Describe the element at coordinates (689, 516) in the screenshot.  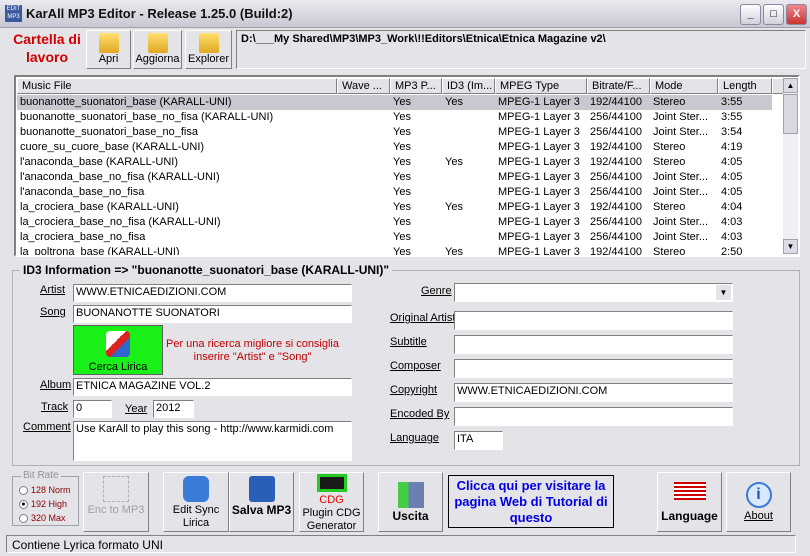
I see `language-button-label: Language` at that location.